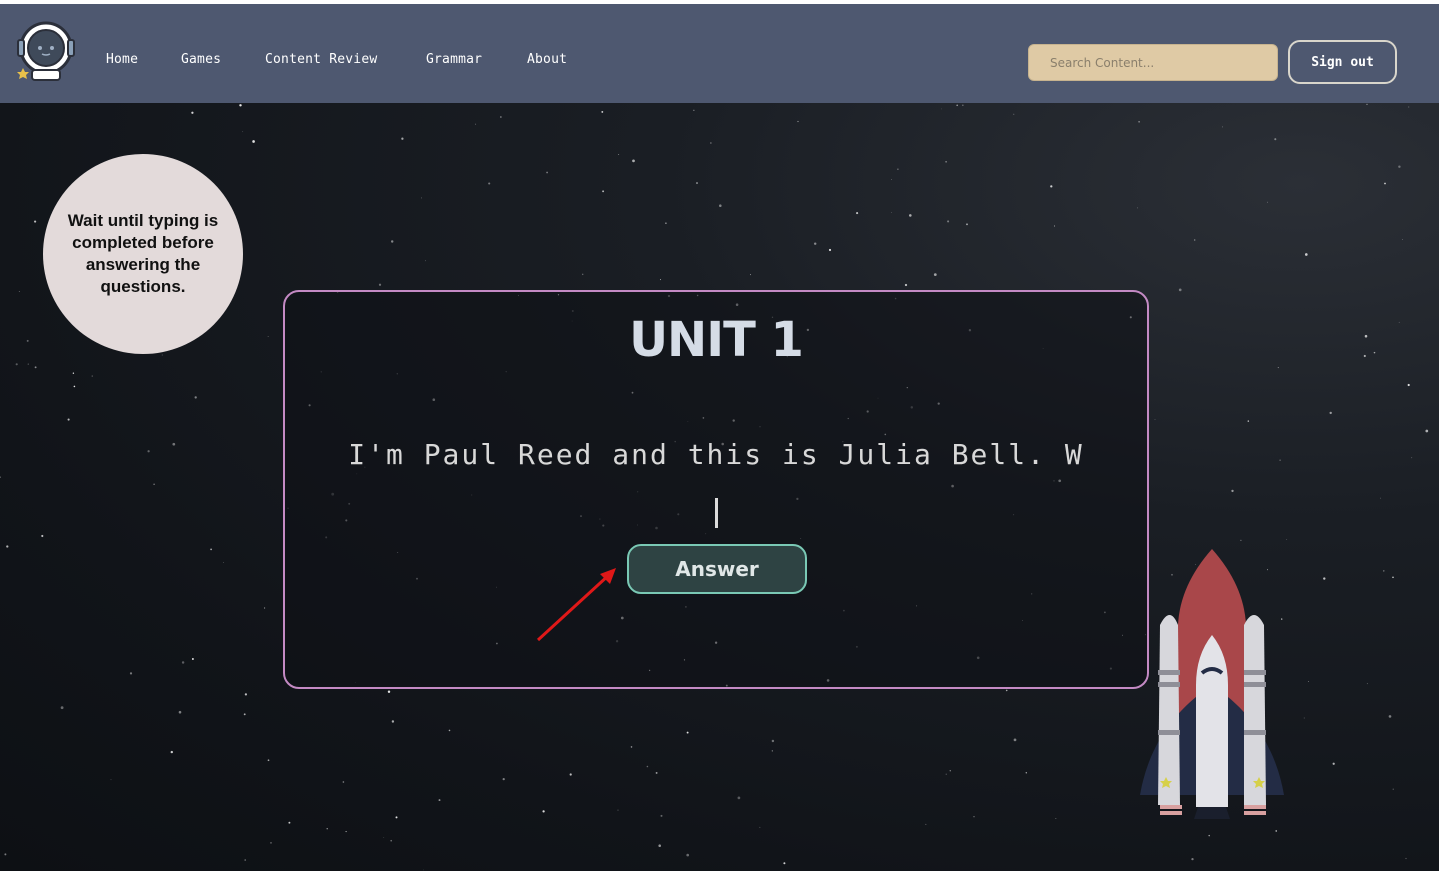 The width and height of the screenshot is (1439, 871). What do you see at coordinates (454, 59) in the screenshot?
I see `nav-grammar: Grammar` at bounding box center [454, 59].